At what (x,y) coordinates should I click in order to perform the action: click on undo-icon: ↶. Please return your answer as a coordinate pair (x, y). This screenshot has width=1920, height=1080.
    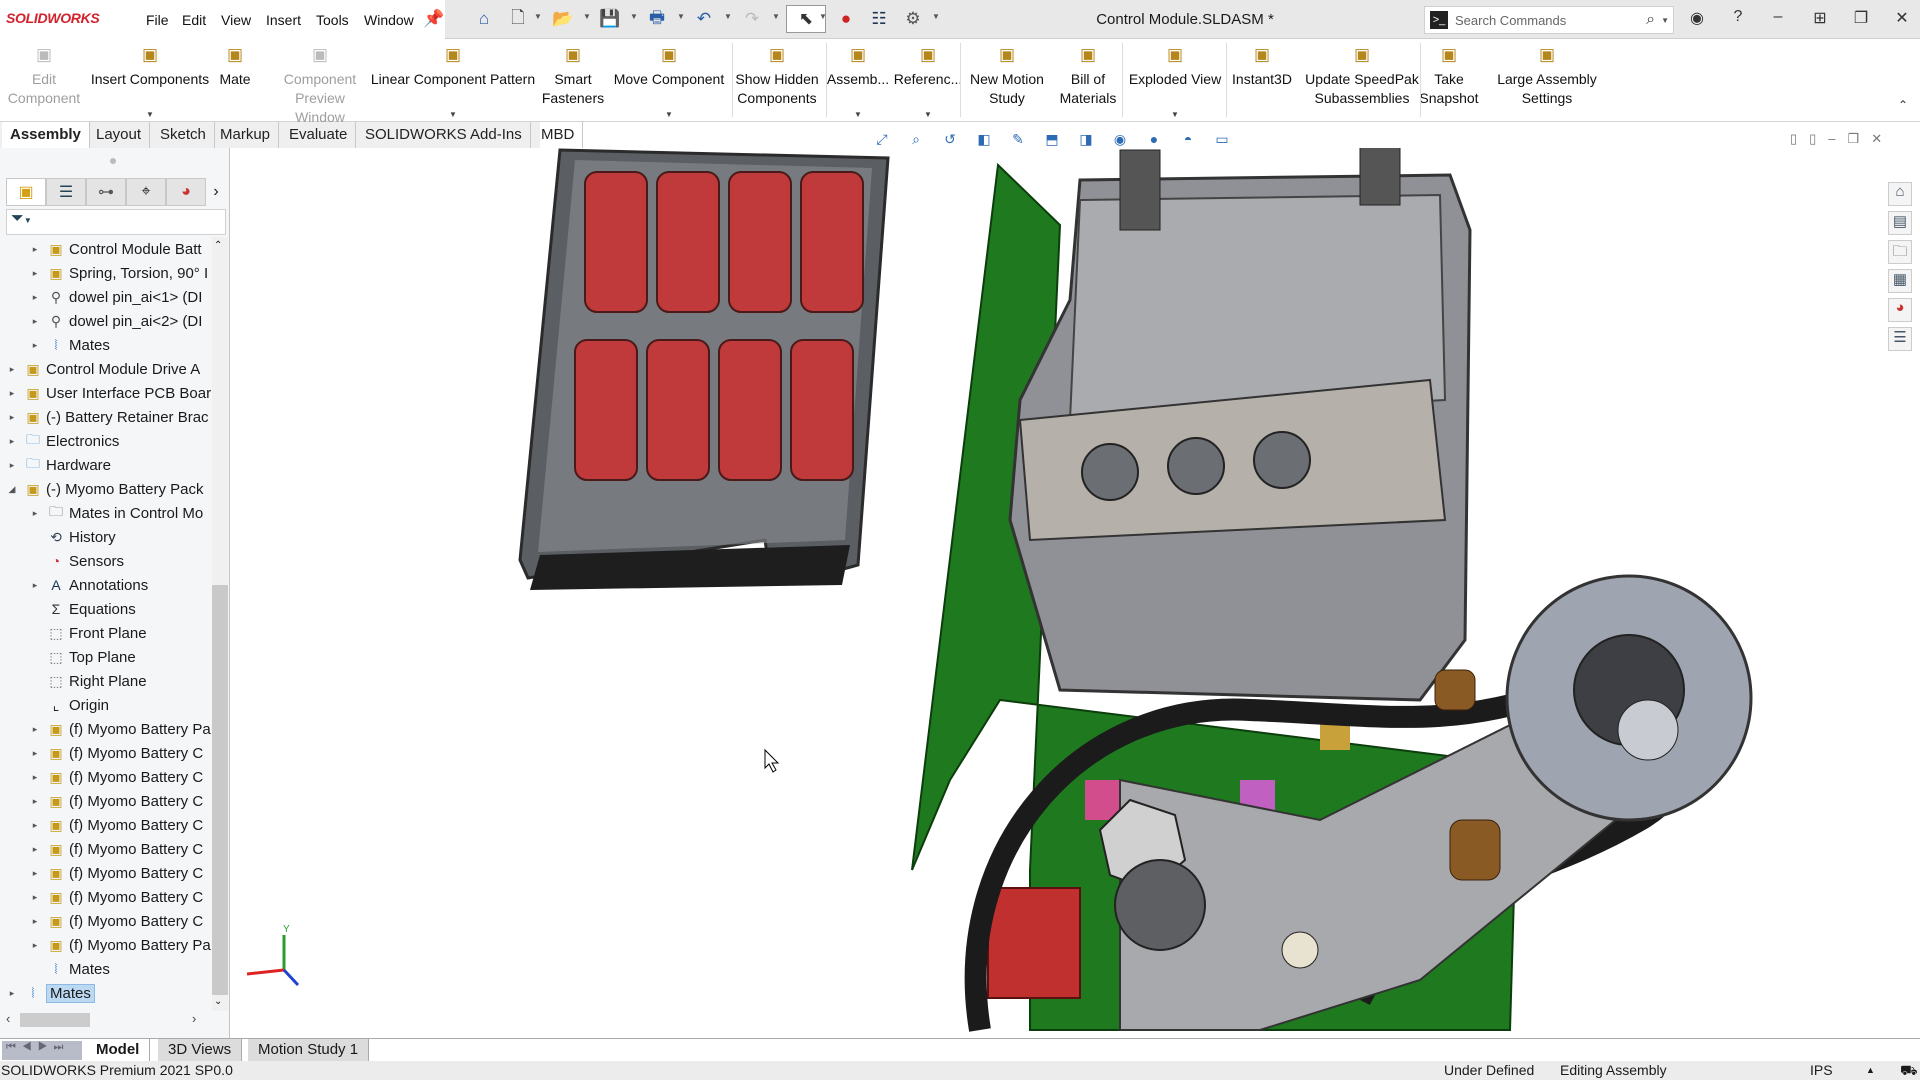
    Looking at the image, I should click on (704, 19).